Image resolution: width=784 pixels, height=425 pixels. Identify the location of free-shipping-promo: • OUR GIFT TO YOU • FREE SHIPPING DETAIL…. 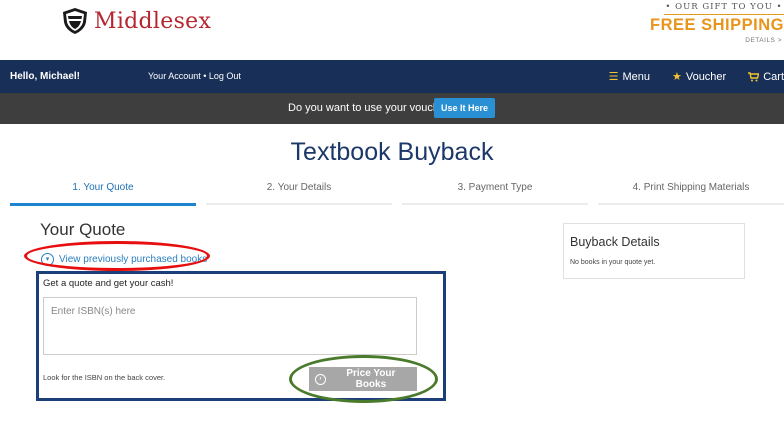
(714, 23).